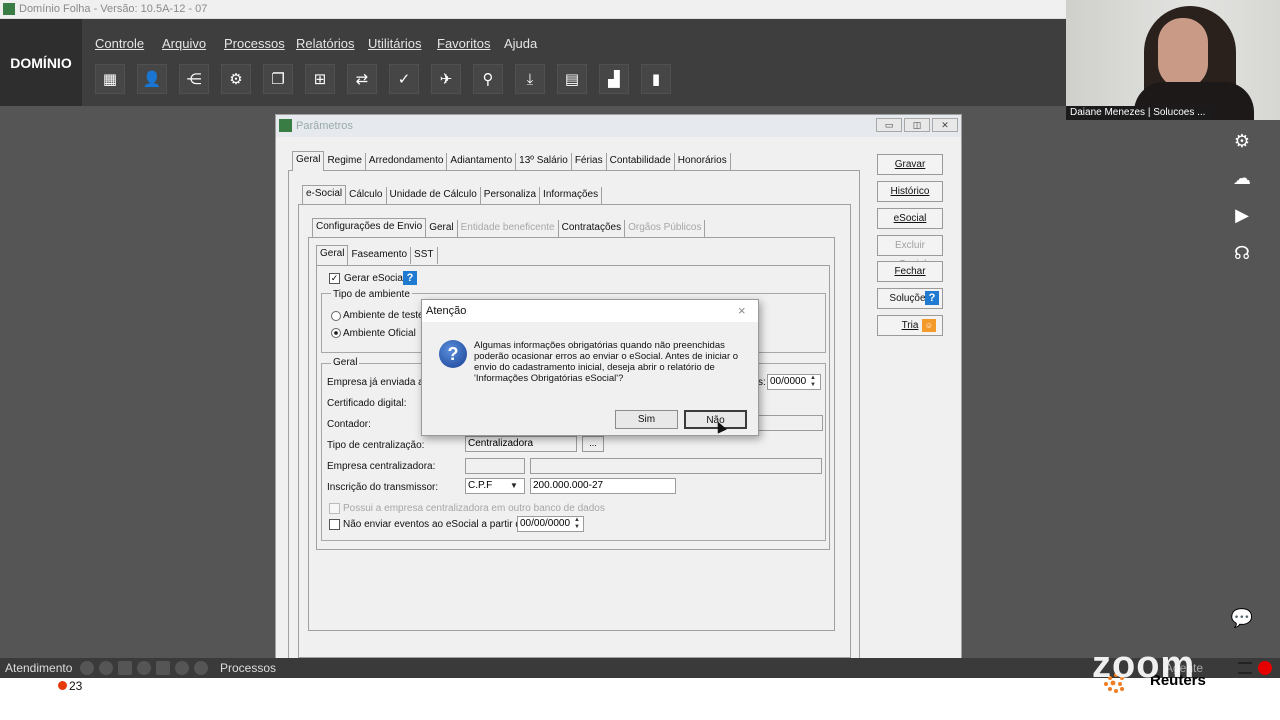  What do you see at coordinates (1242, 178) in the screenshot?
I see `cloud-upload-icon: ☁` at bounding box center [1242, 178].